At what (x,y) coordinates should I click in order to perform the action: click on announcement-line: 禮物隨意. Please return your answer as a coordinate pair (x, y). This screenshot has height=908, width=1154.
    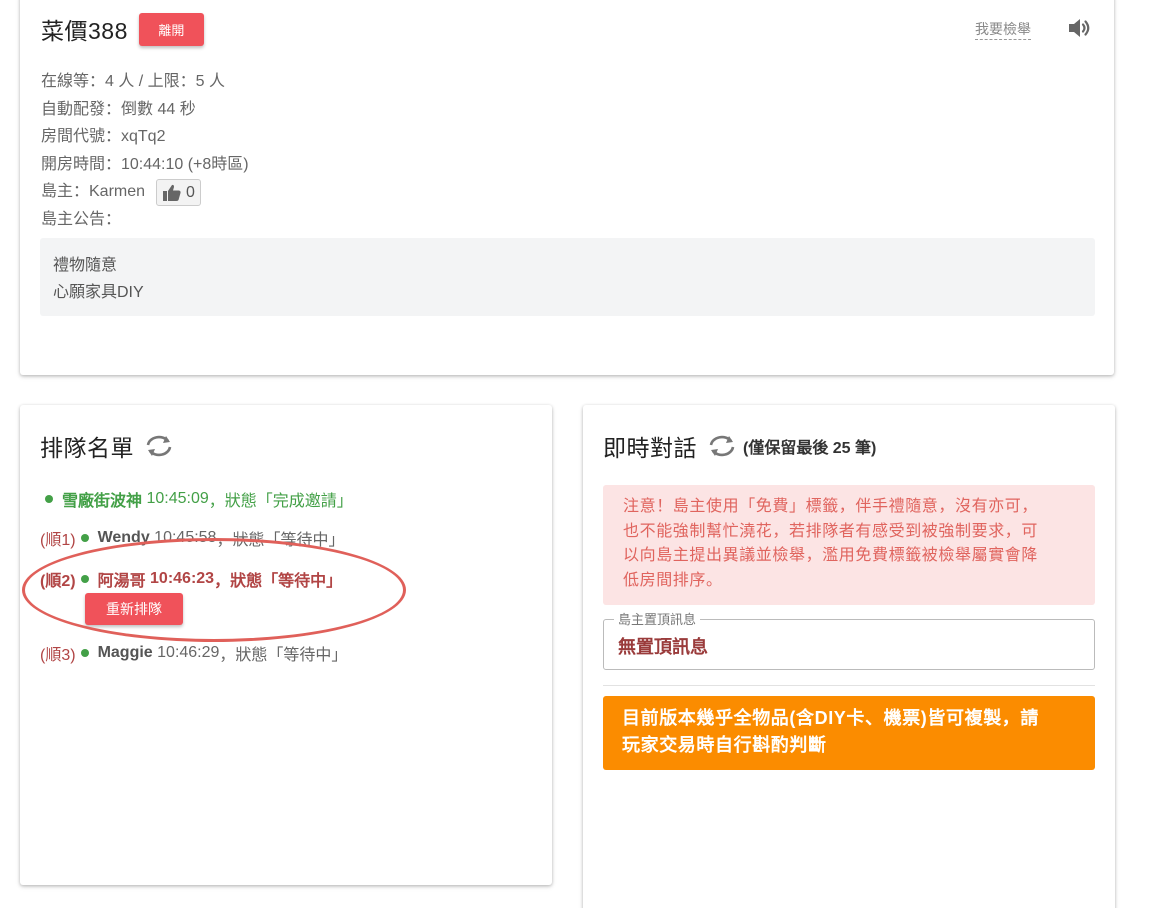
    Looking at the image, I should click on (85, 265).